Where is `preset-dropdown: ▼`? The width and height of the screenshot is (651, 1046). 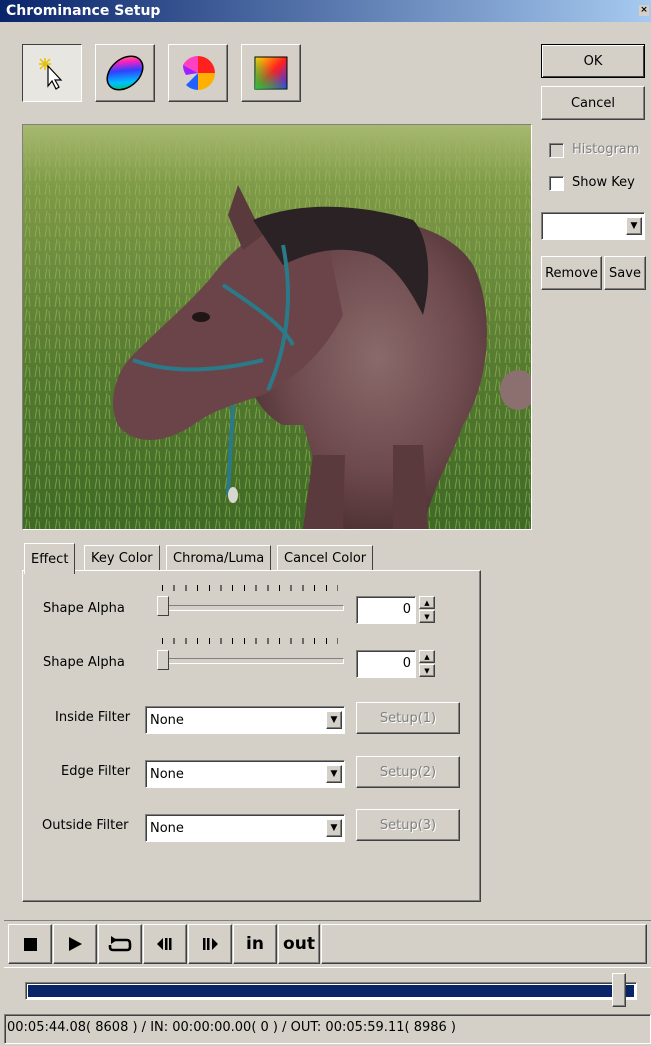
preset-dropdown: ▼ is located at coordinates (593, 226).